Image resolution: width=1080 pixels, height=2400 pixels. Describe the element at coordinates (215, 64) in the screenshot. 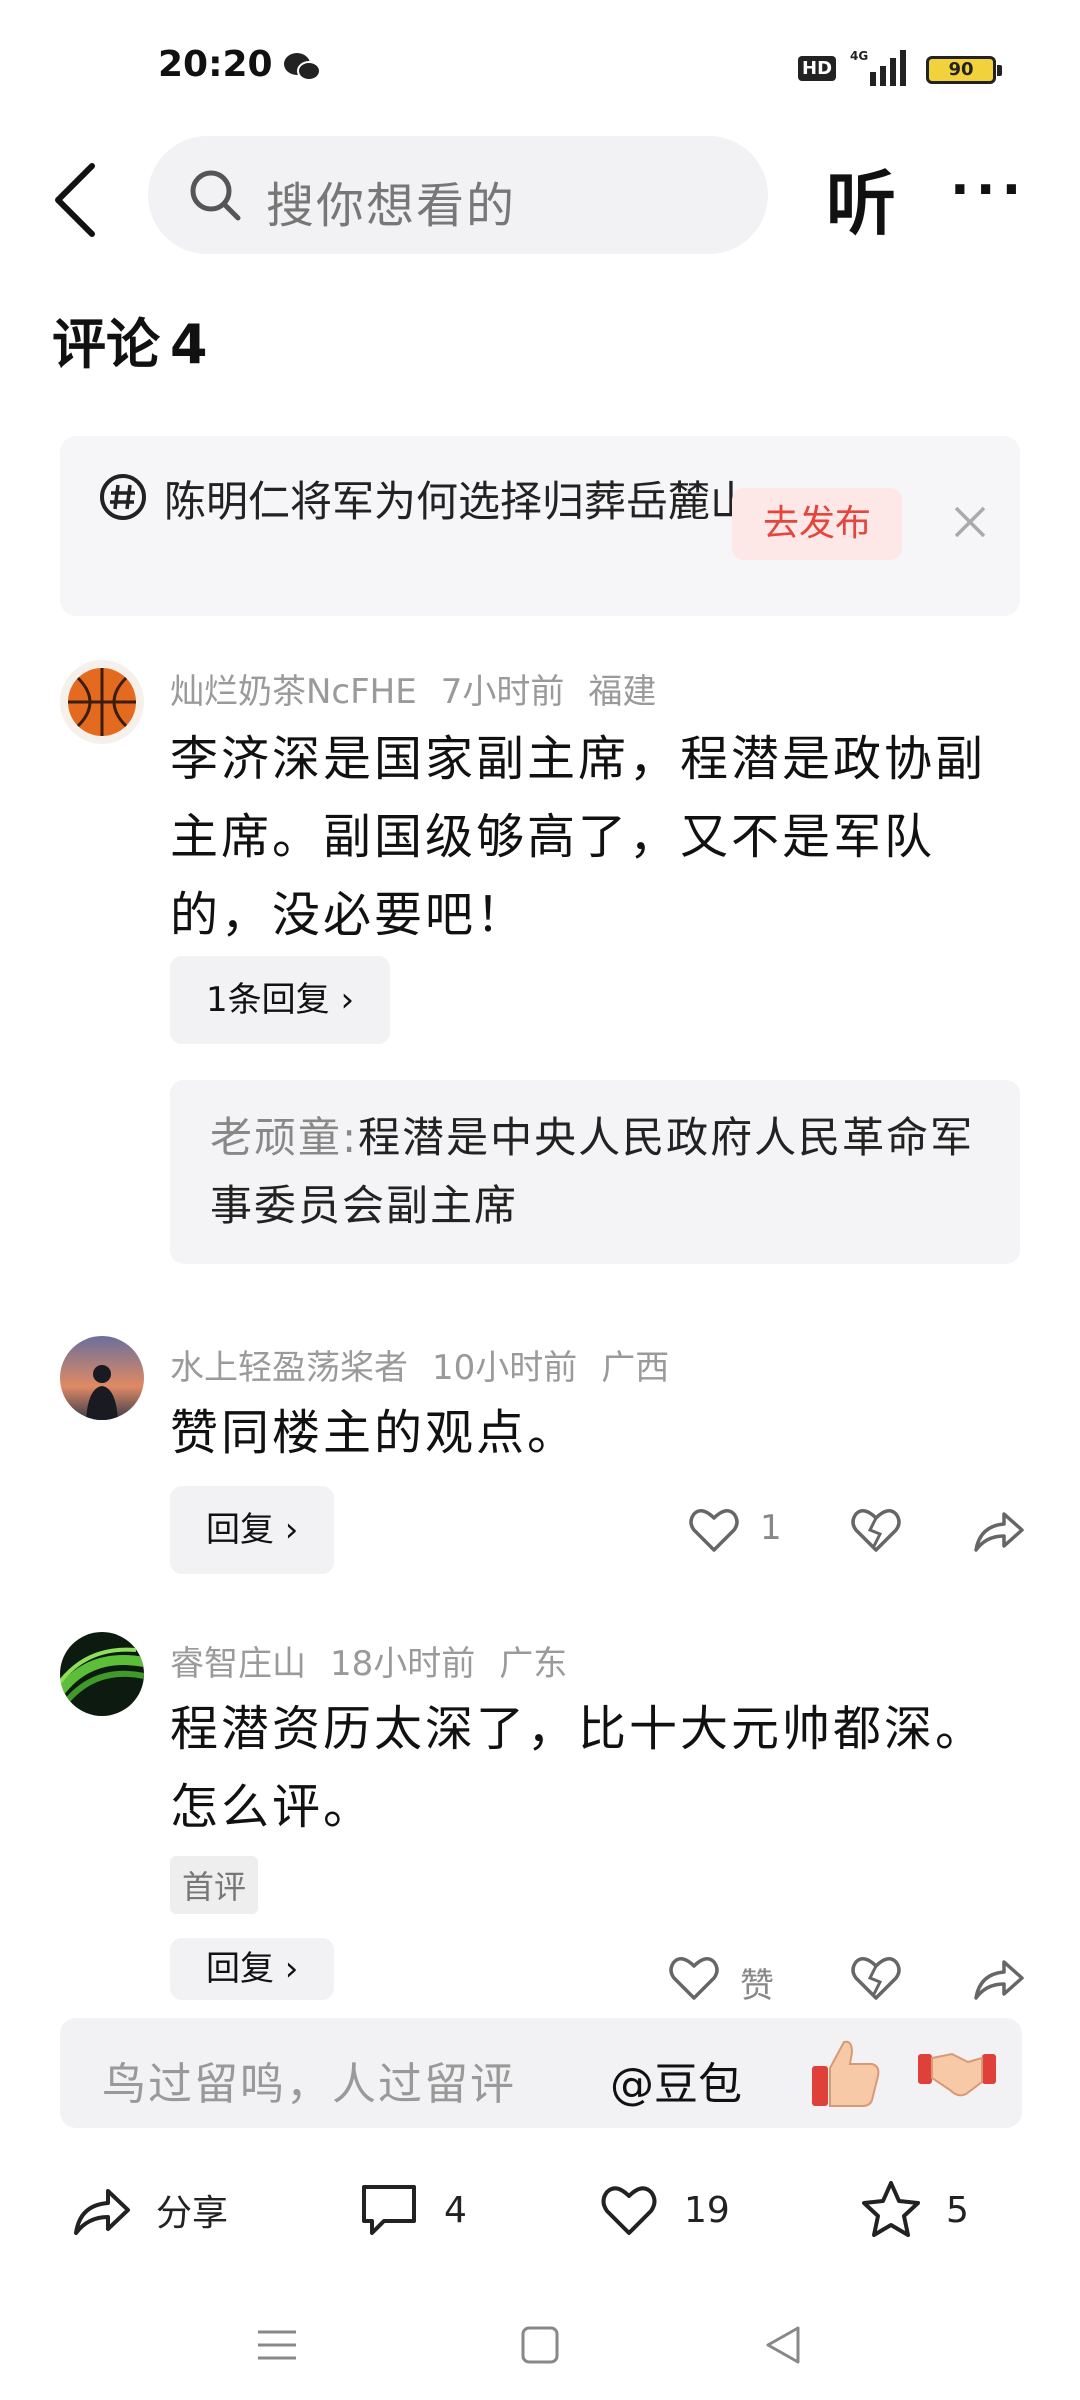

I see `status-time: 20:20` at that location.